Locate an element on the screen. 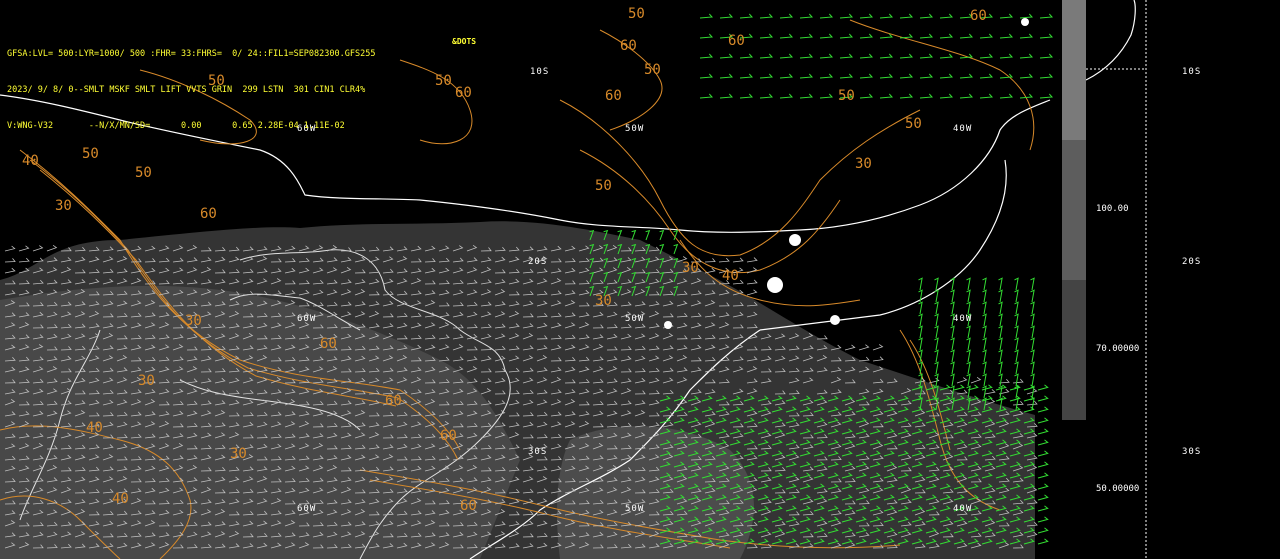  lon-label-50w-top: 50W is located at coordinates (635, 129).